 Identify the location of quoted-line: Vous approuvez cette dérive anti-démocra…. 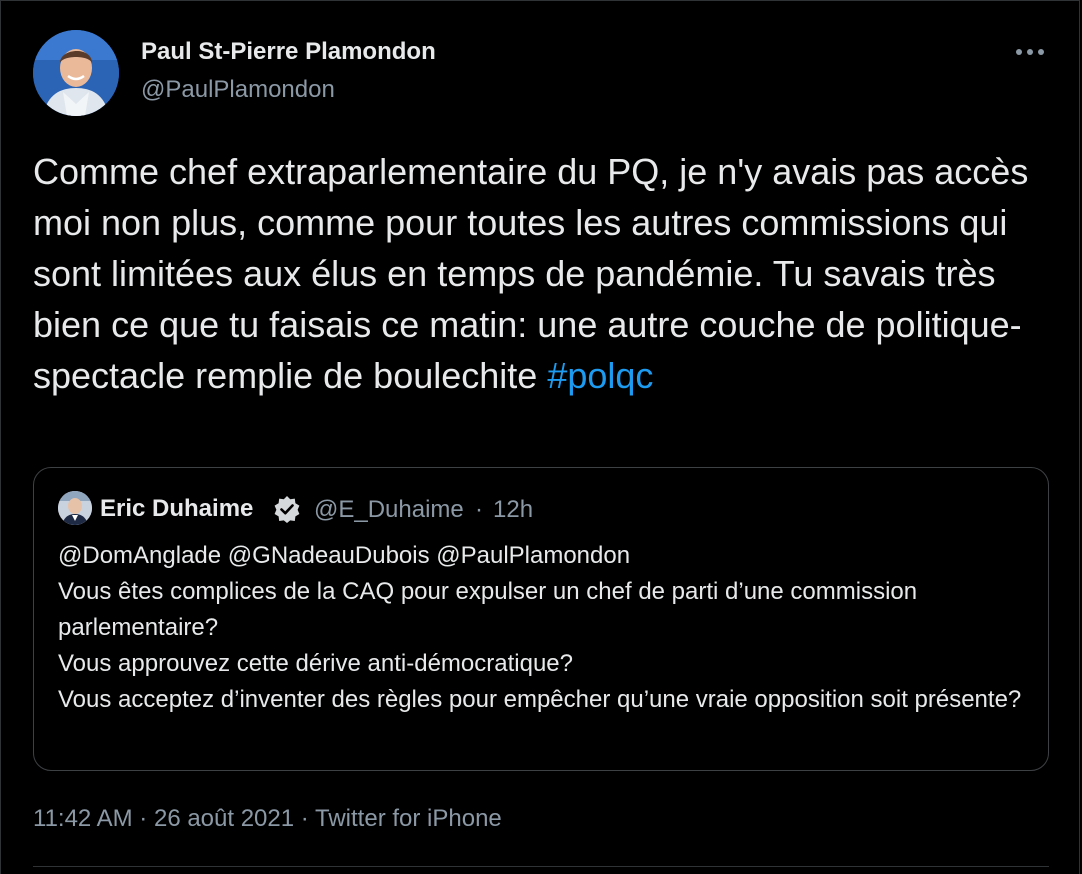
(315, 663).